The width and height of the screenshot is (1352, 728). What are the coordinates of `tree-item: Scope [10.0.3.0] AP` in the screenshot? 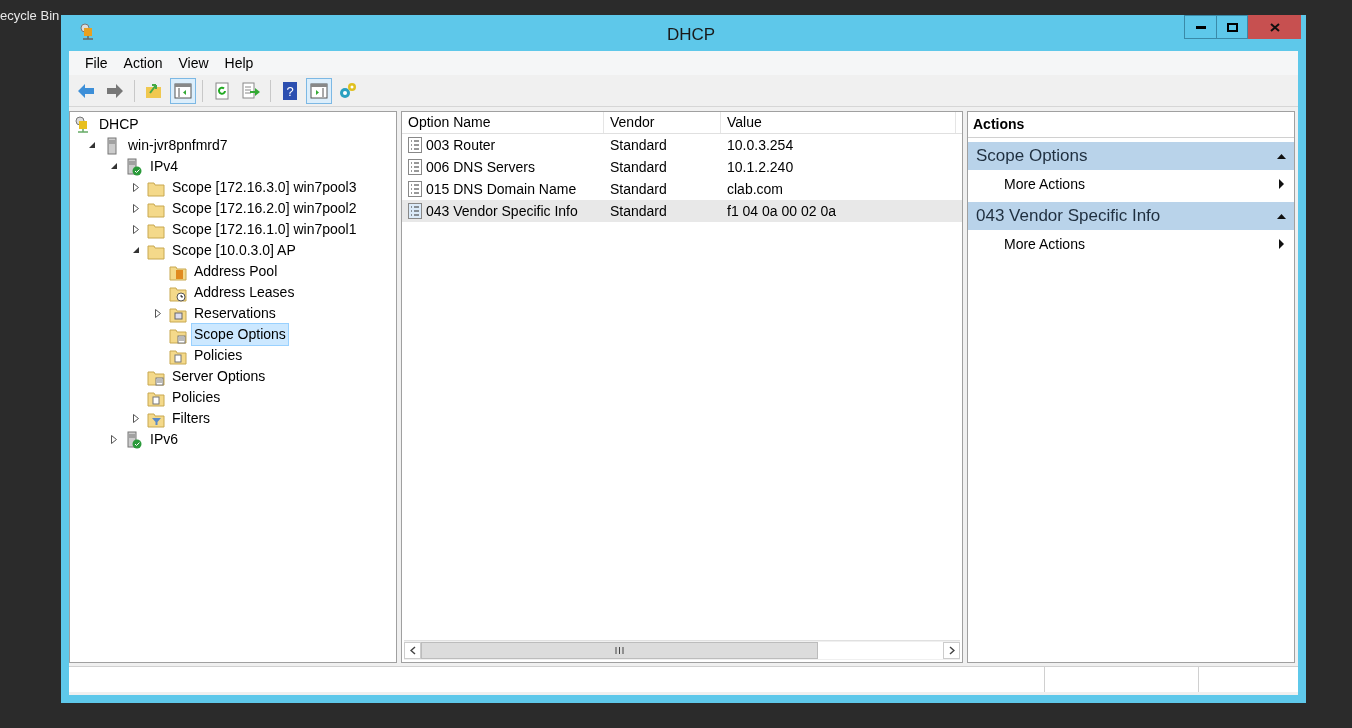 It's located at (234, 250).